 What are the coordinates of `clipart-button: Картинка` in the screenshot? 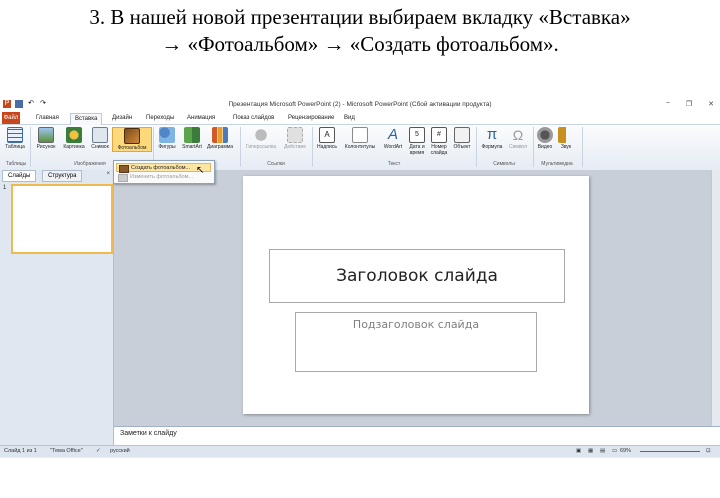 It's located at (74, 138).